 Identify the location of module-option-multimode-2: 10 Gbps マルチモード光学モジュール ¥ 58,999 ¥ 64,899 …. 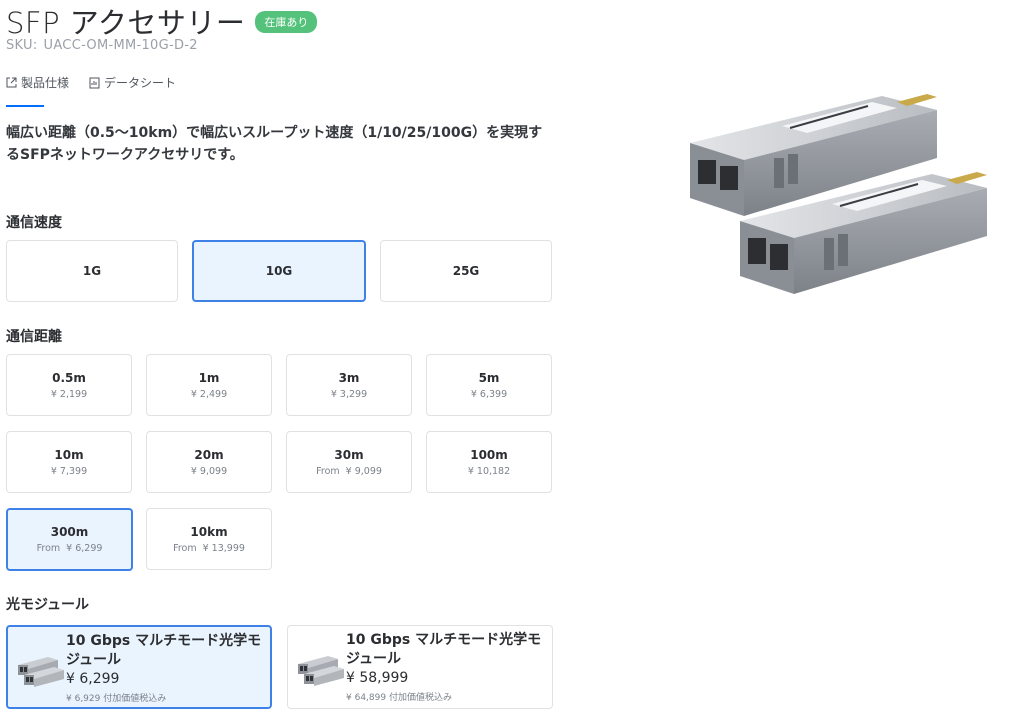
(420, 667).